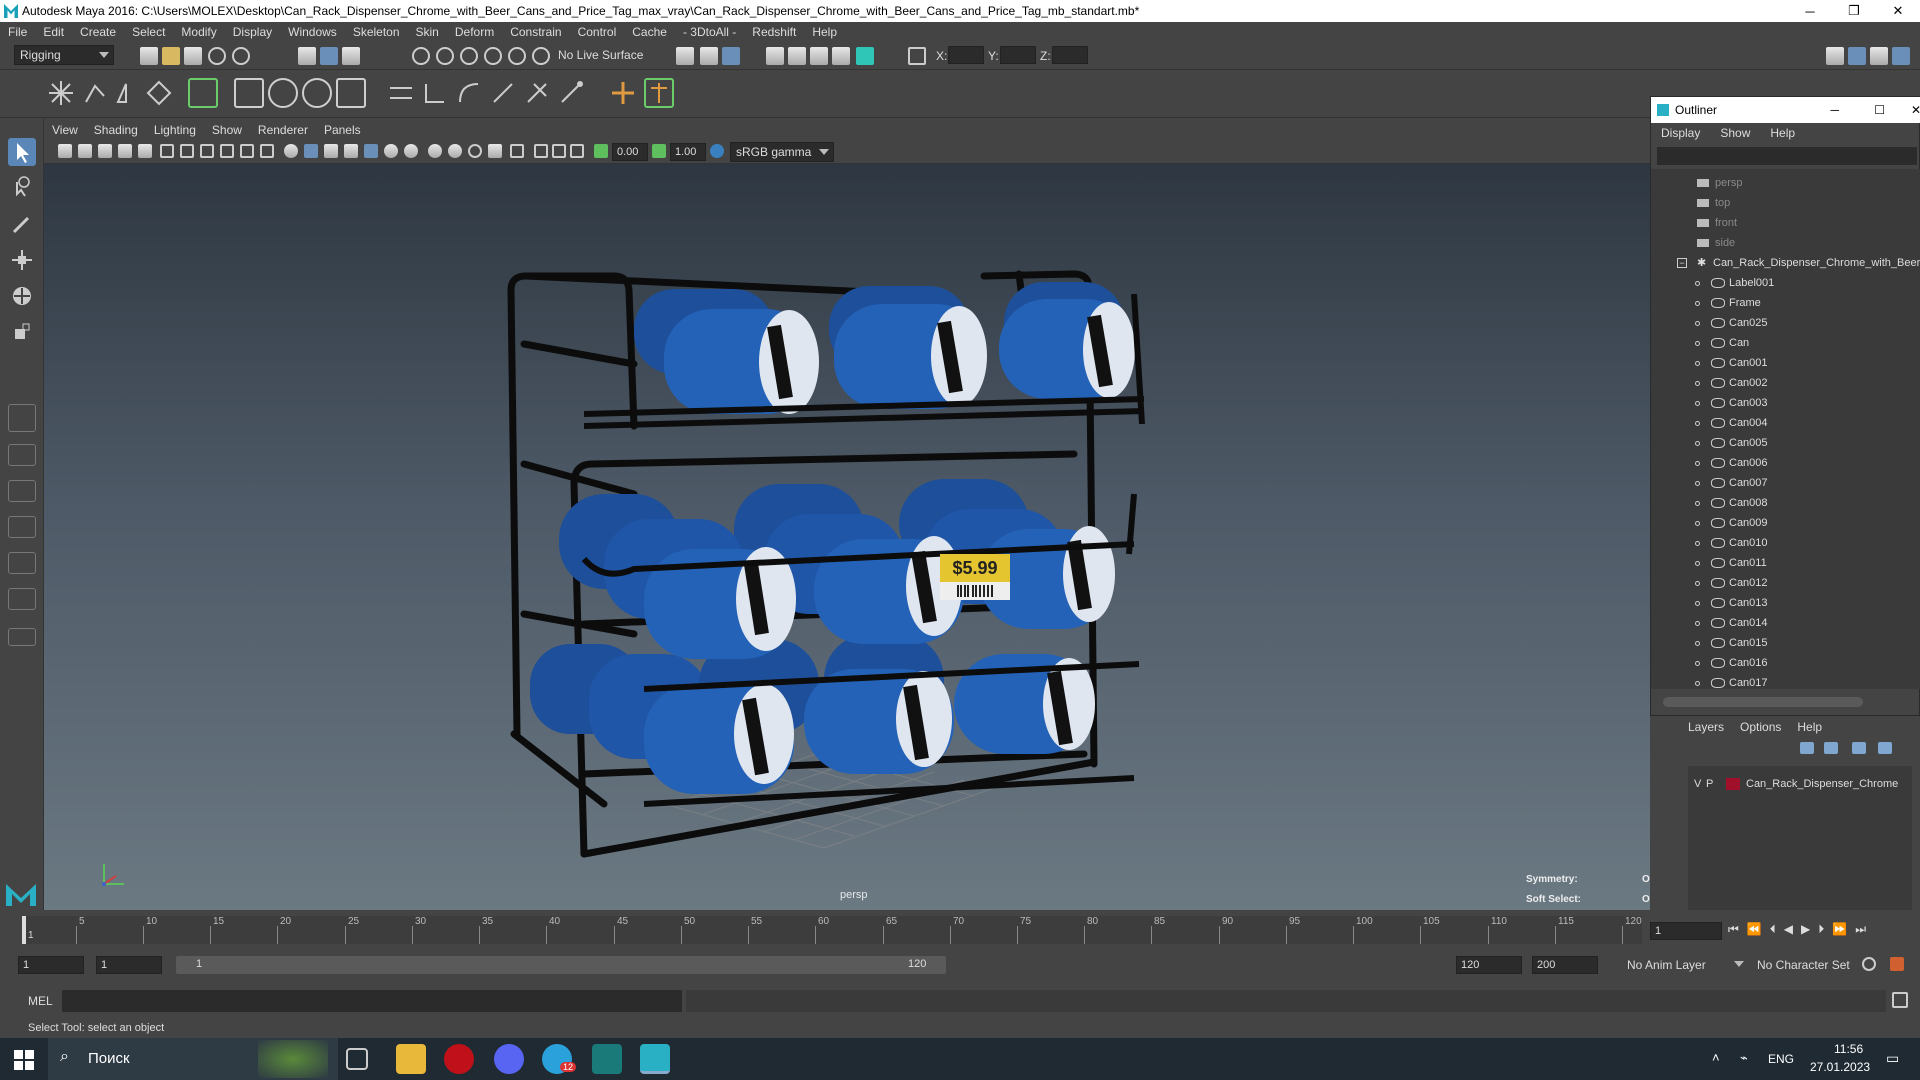  Describe the element at coordinates (1785, 583) in the screenshot. I see `outliner-child: Can012` at that location.